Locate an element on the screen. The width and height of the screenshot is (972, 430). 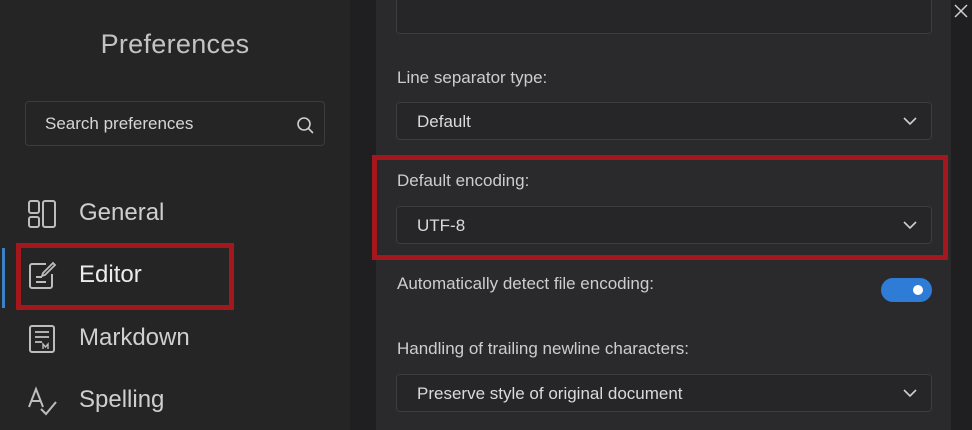
sidebar-item-label: Editor is located at coordinates (110, 274).